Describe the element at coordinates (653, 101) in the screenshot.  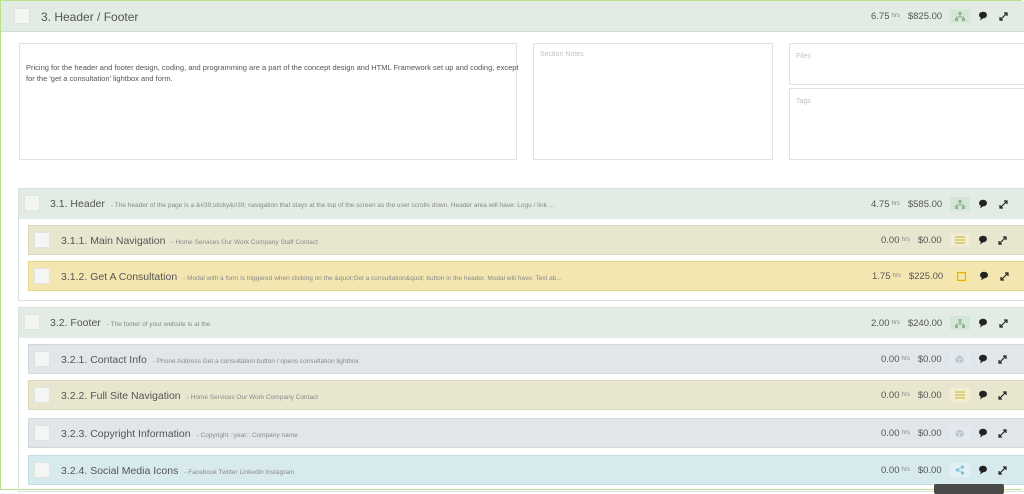
I see `section-notes-field: Section Notes` at that location.